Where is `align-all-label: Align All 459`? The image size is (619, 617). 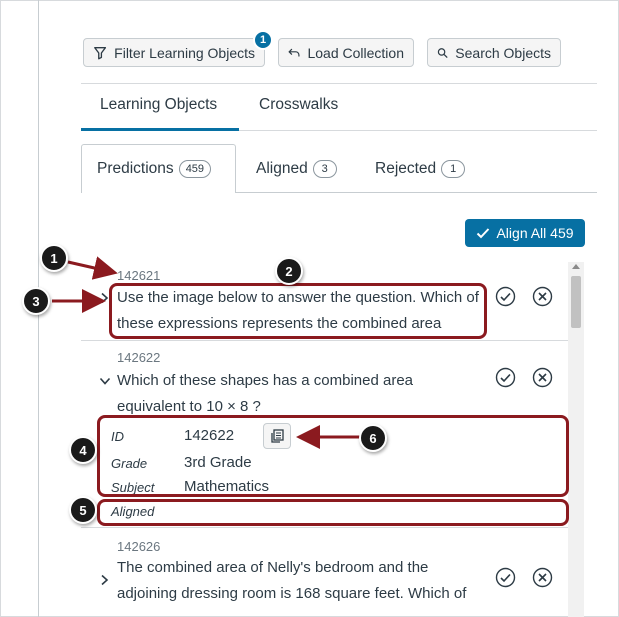
align-all-label: Align All 459 is located at coordinates (535, 233).